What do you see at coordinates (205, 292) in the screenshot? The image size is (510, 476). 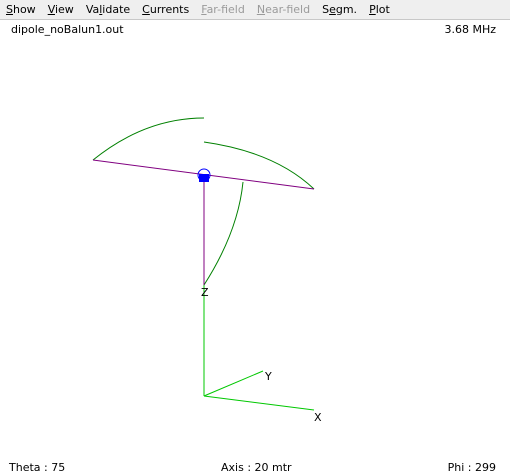 I see `z-axis-label: Z` at bounding box center [205, 292].